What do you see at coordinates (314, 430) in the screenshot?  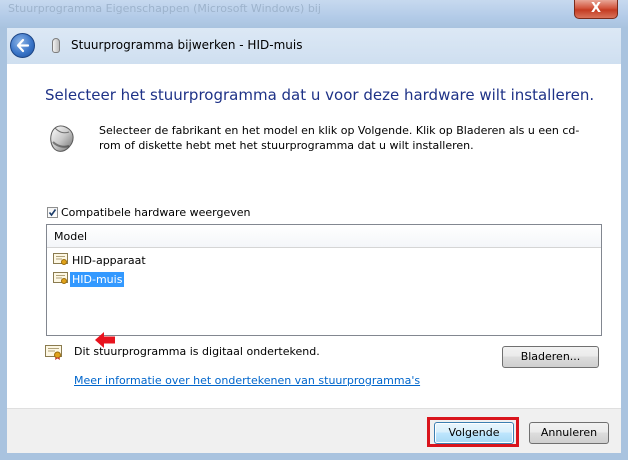 I see `footer-bar: Volgende Annuleren` at bounding box center [314, 430].